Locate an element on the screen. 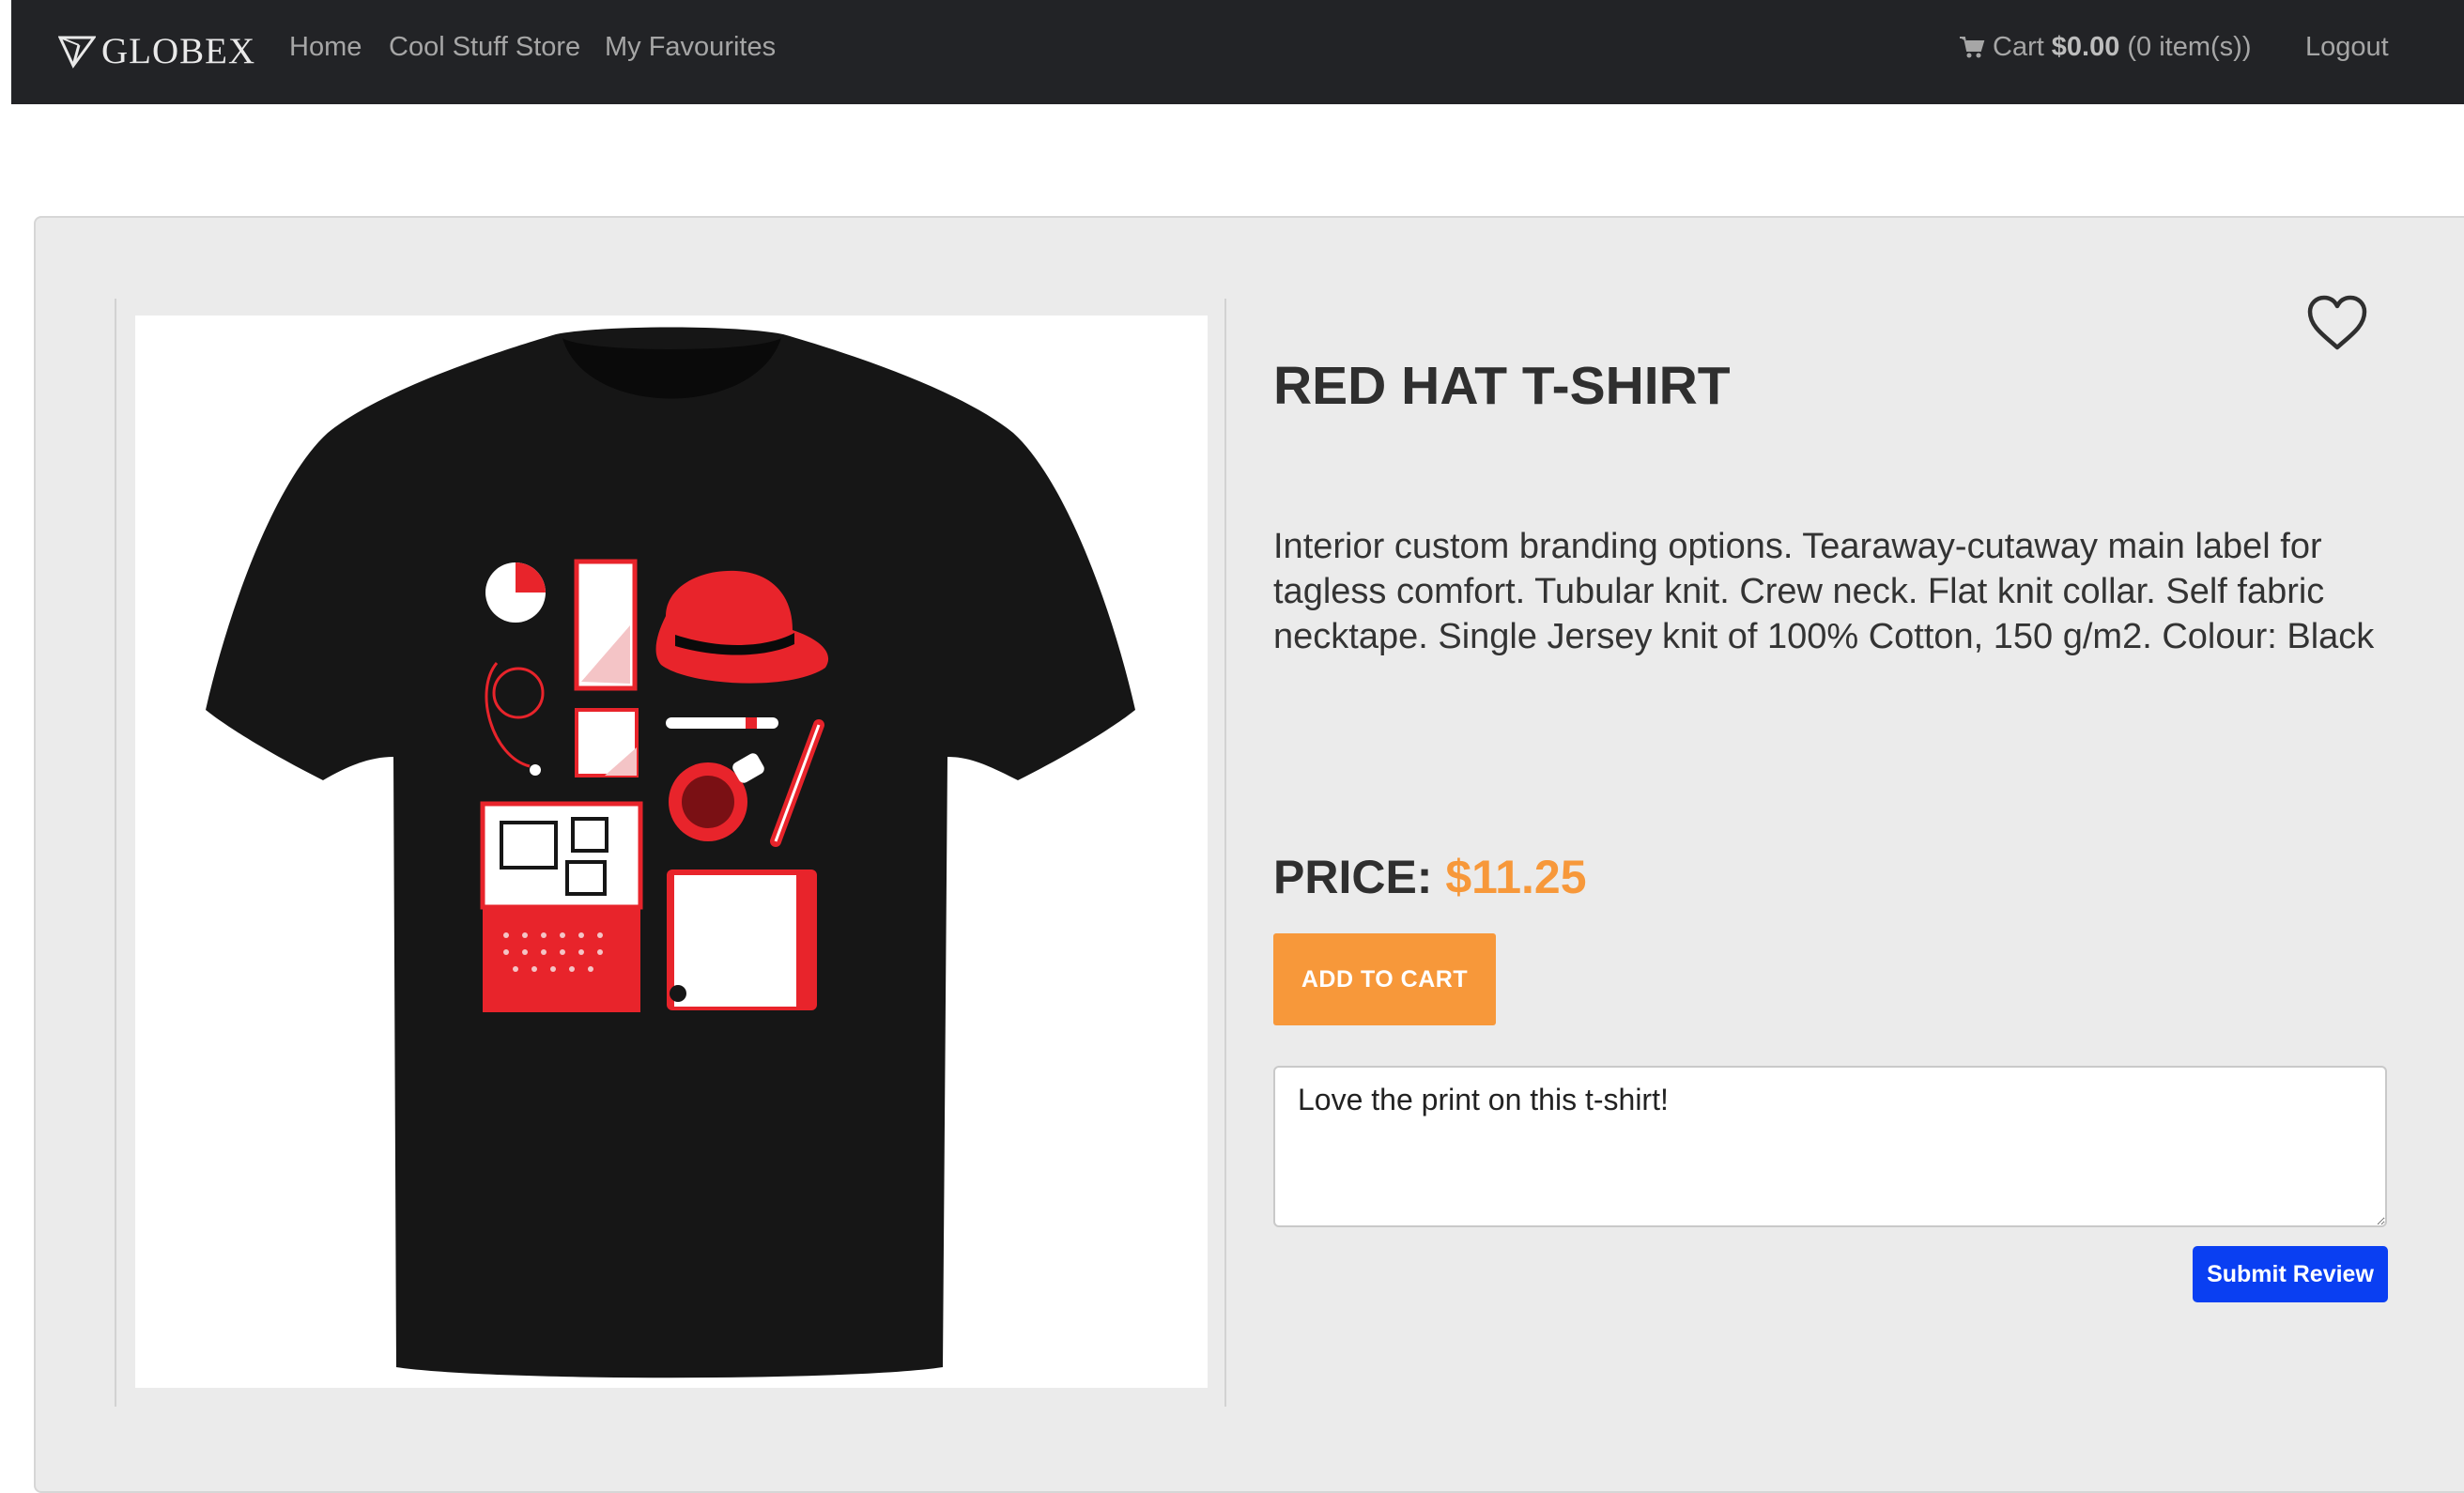 This screenshot has height=1493, width=2464. price-block: PRICE: $11.25 is located at coordinates (1430, 877).